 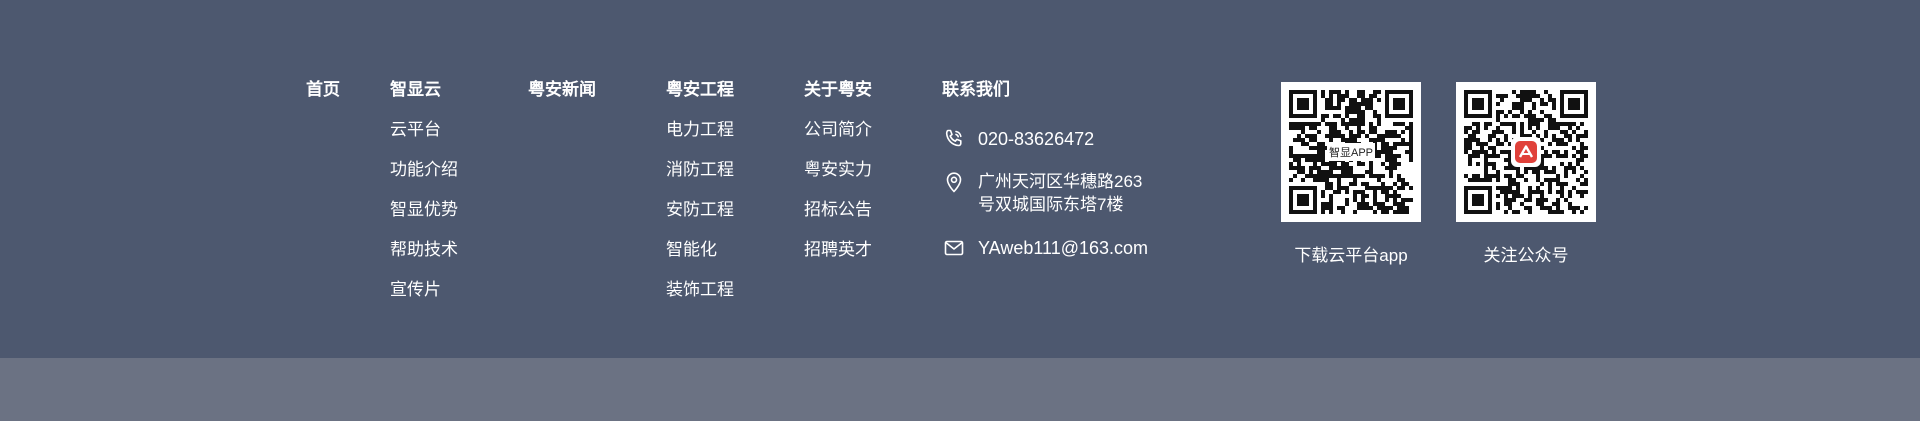 I want to click on contact-title: 联系我们, so click(x=976, y=89).